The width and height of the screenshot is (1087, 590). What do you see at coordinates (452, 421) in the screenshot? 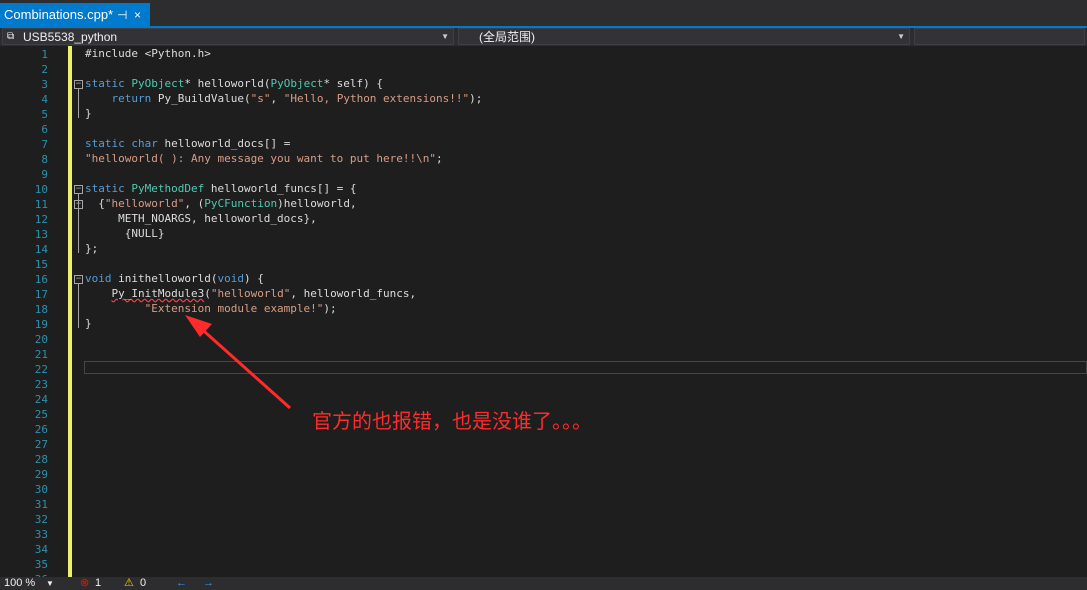
I see `annotation-text: 官方的也报错，也是没谁了。。。` at bounding box center [452, 421].